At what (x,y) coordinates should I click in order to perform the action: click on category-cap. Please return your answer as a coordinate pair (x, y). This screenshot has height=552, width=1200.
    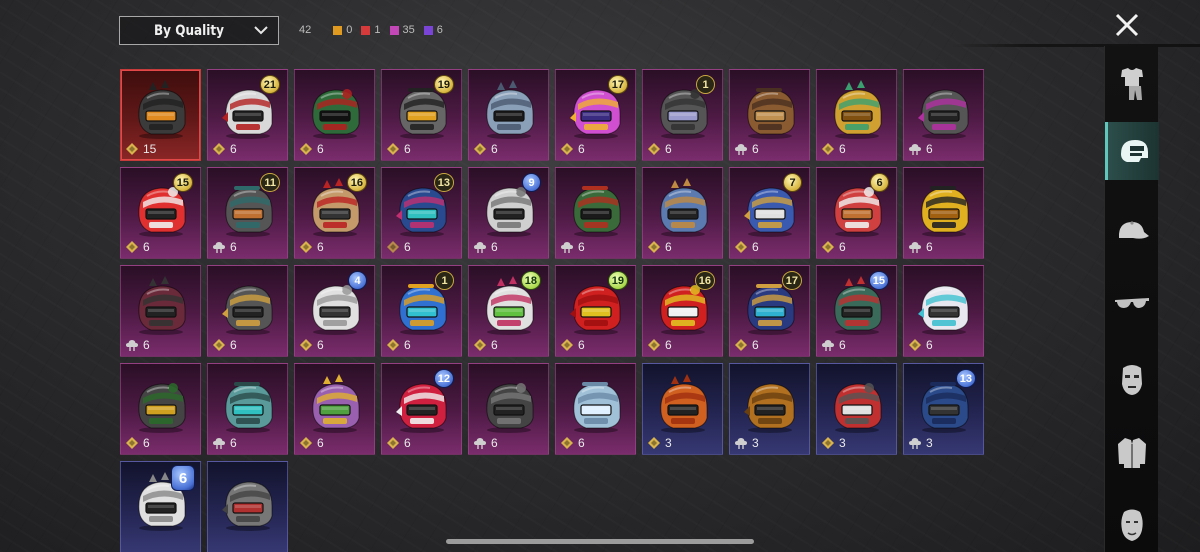
    Looking at the image, I should click on (1132, 231).